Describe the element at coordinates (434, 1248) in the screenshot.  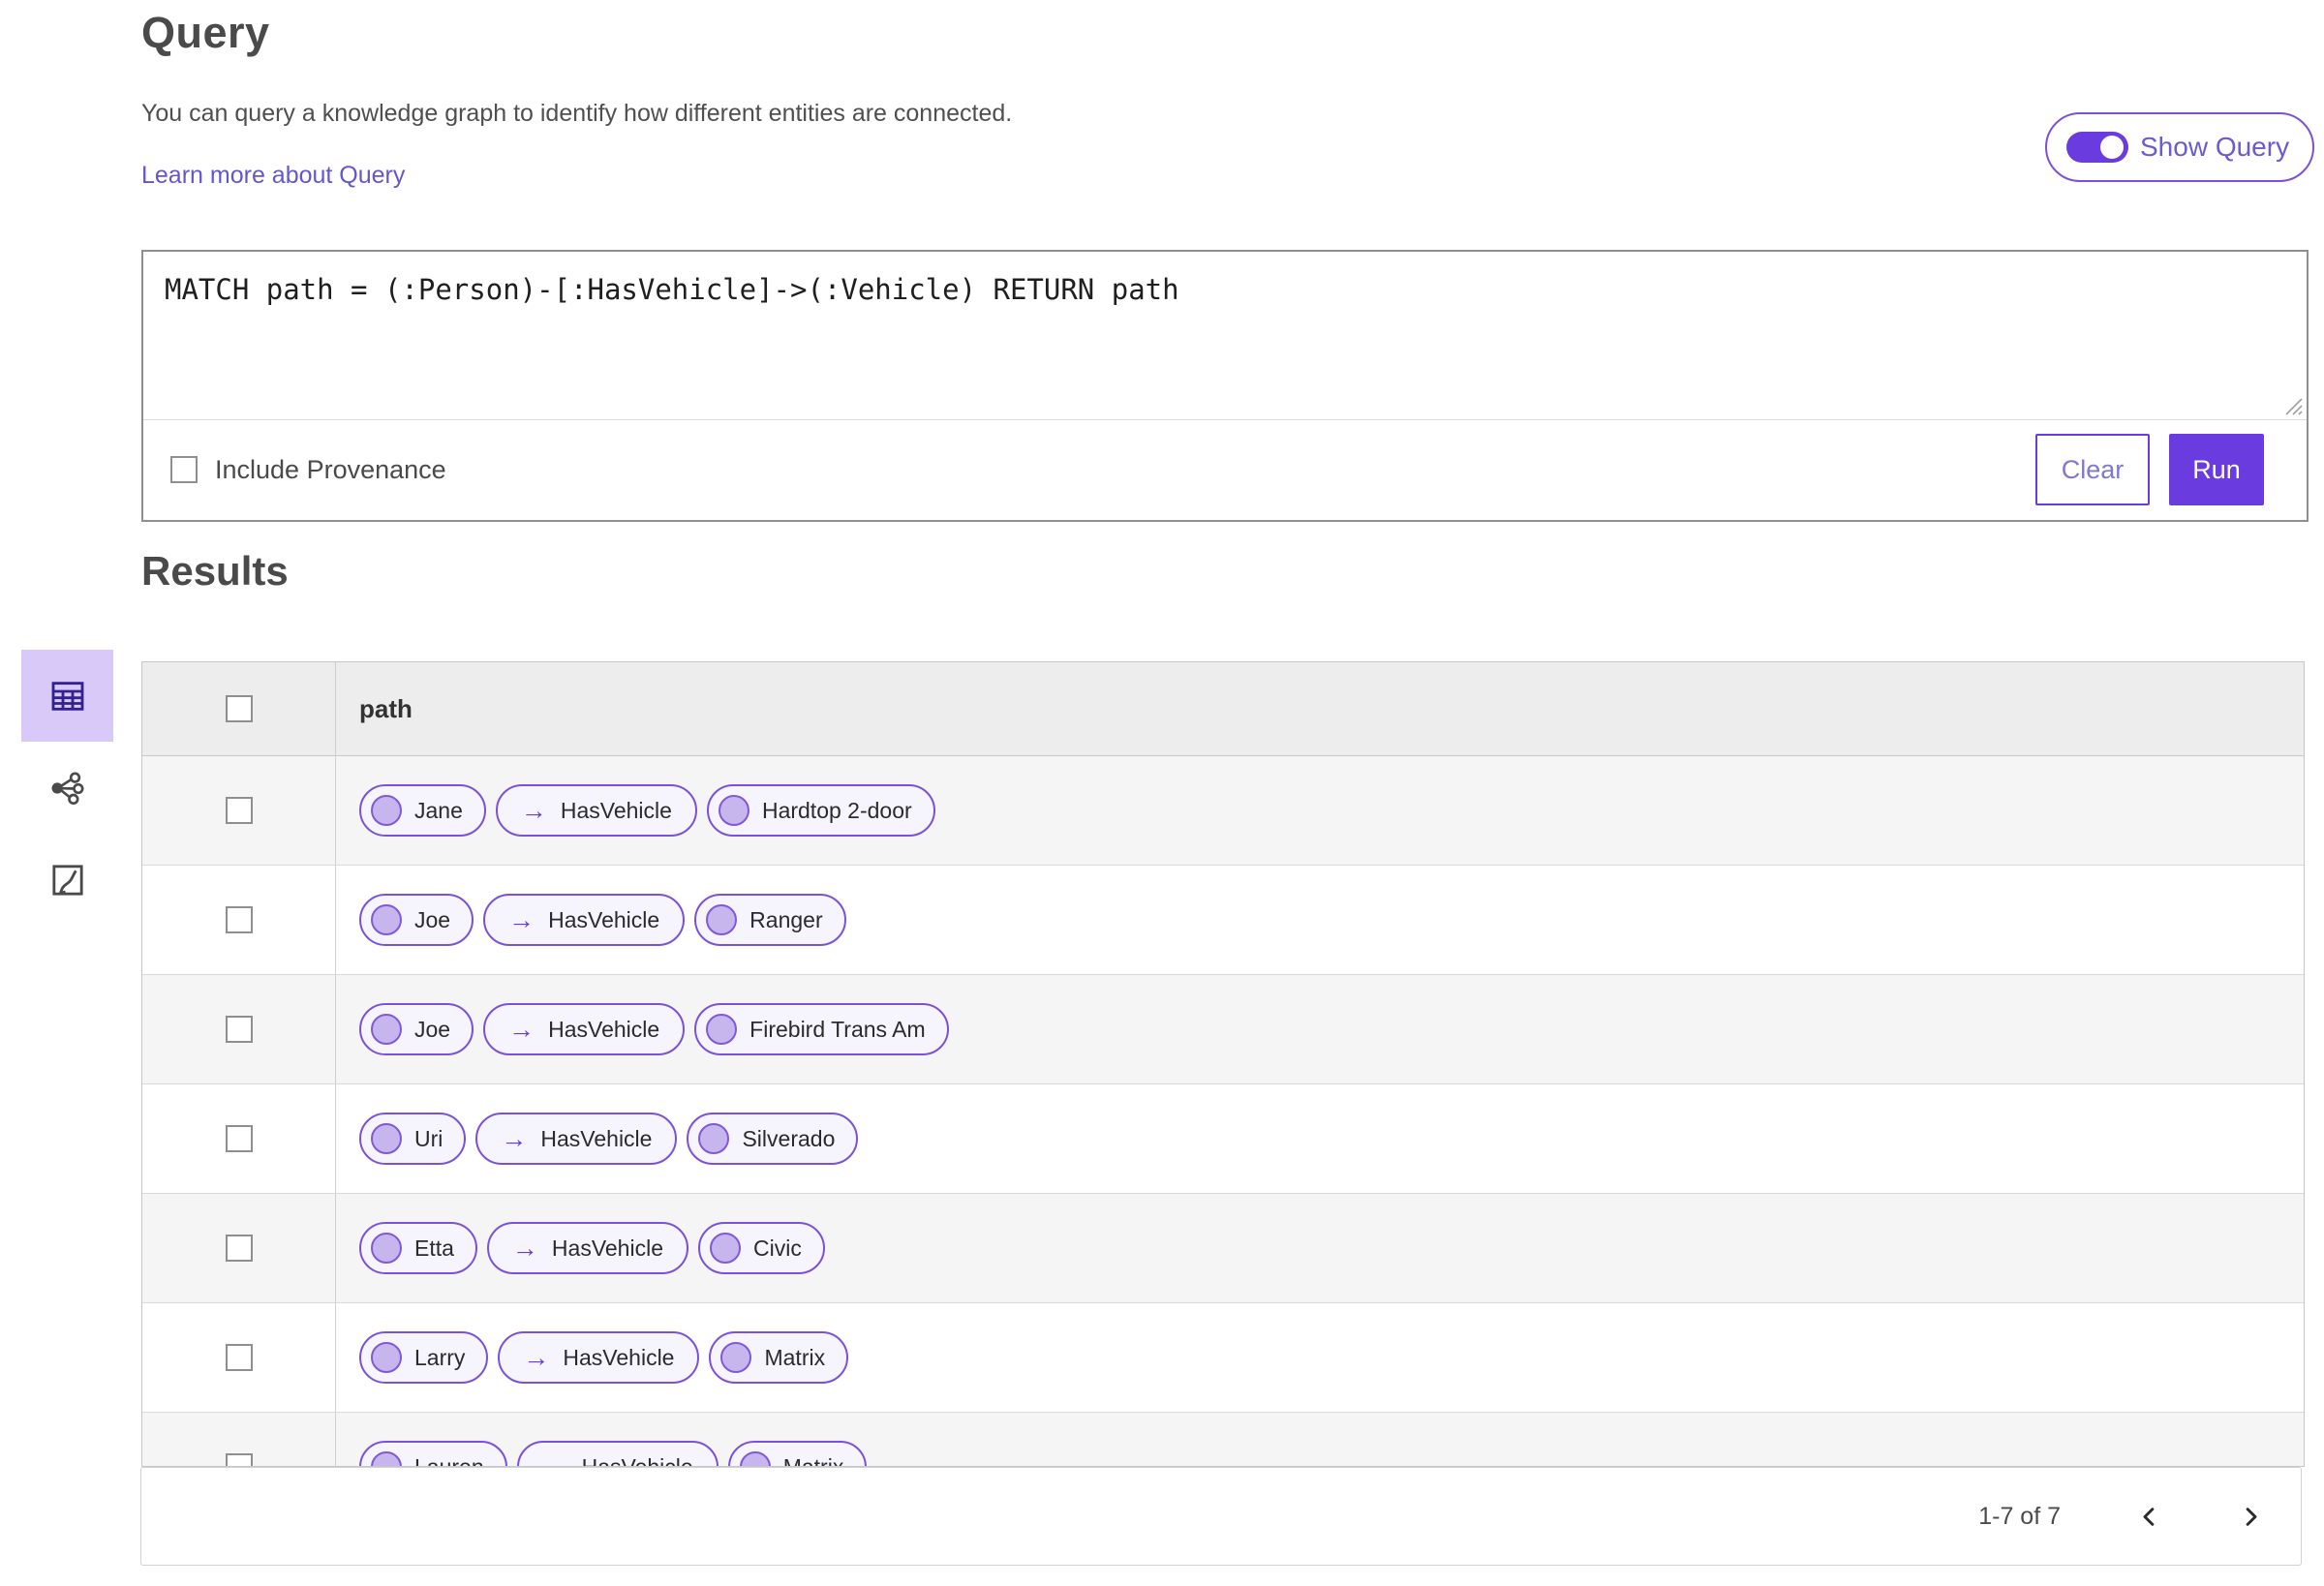
I see `entity-label: Etta` at that location.